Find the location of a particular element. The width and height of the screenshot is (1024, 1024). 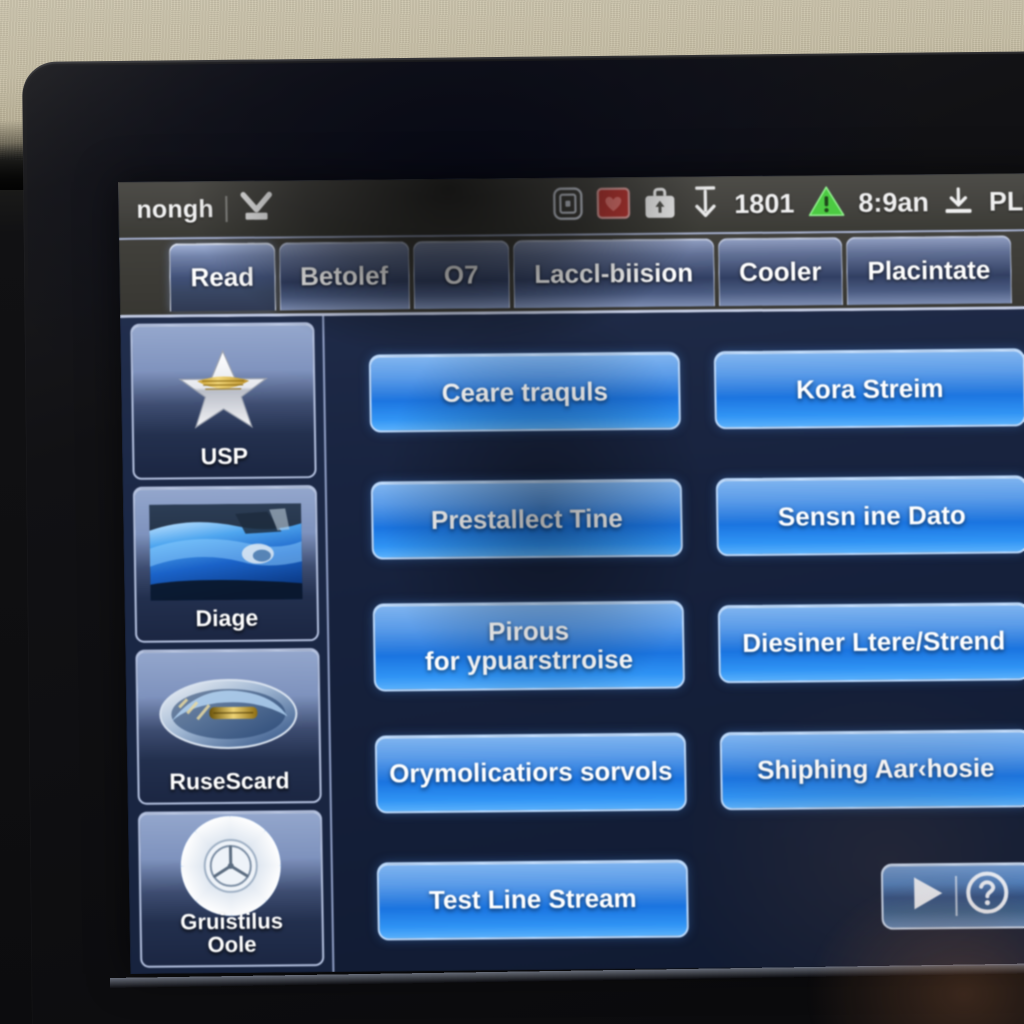

sidebar-item-label: Gruistilus Oolе is located at coordinates (232, 933).